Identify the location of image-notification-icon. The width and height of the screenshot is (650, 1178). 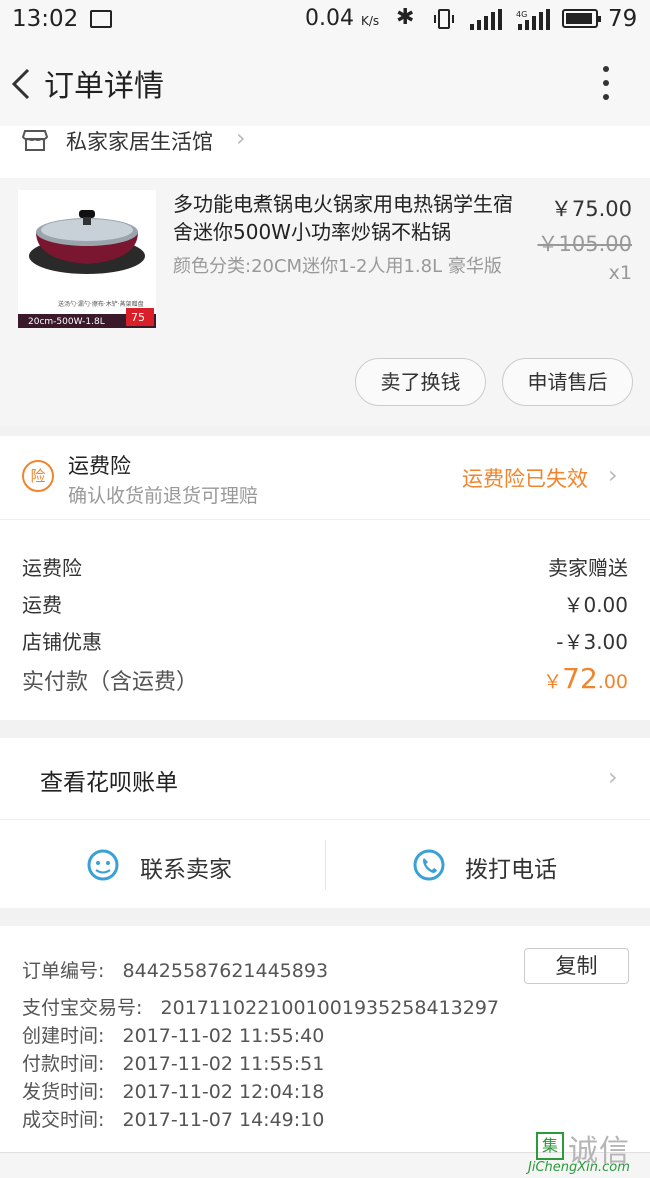
(101, 19).